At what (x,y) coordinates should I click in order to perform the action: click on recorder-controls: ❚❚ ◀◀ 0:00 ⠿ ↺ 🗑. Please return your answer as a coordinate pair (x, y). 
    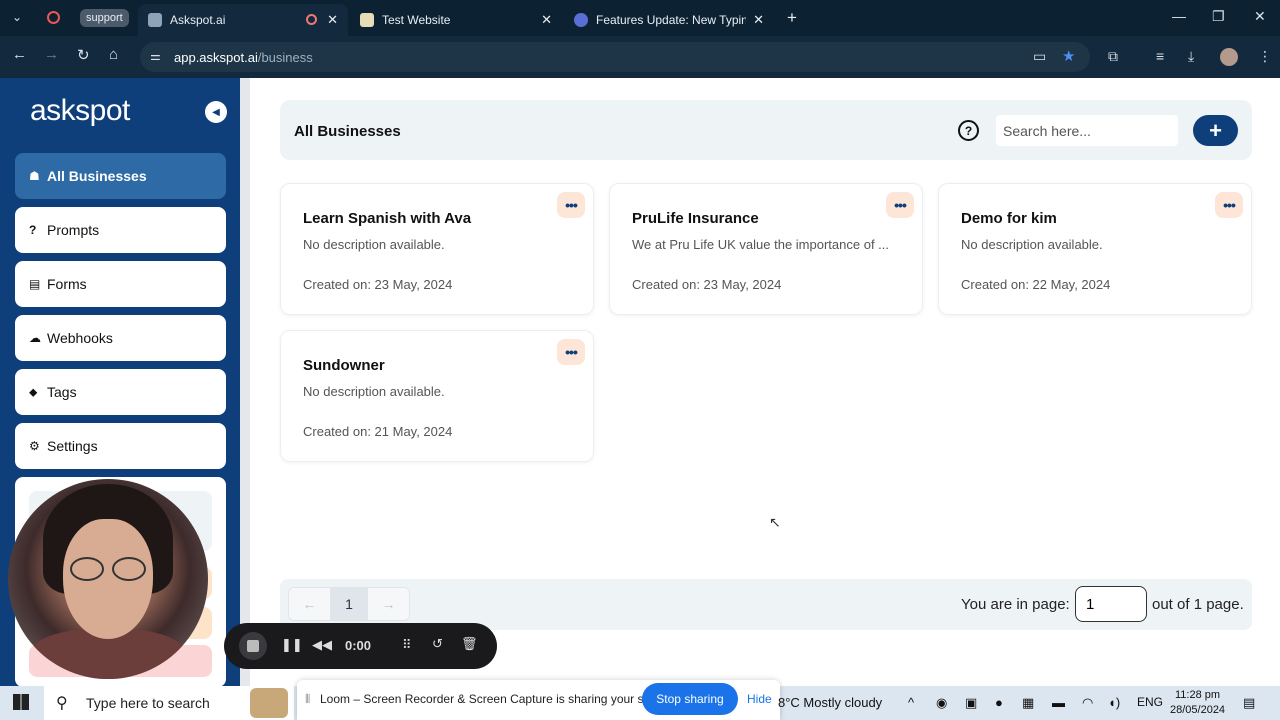
    Looking at the image, I should click on (360, 646).